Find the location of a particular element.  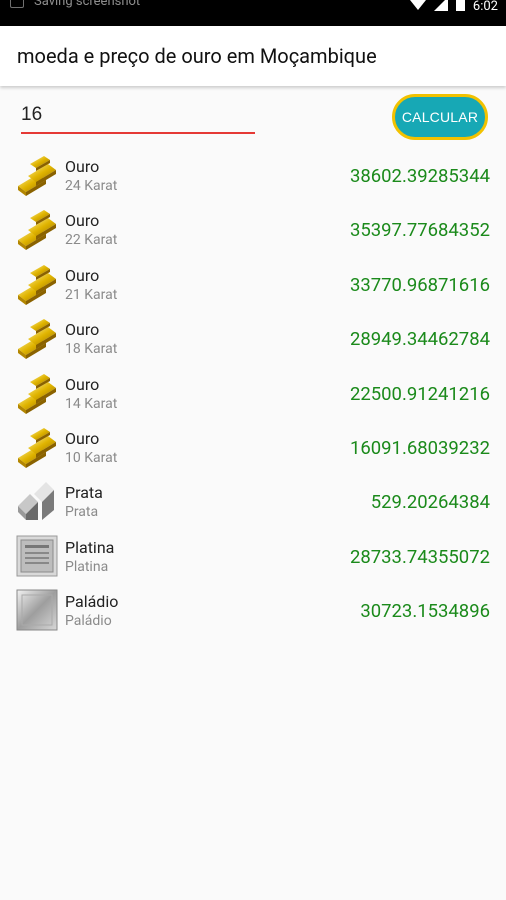

item-subtitle: 10 Karat is located at coordinates (91, 457).